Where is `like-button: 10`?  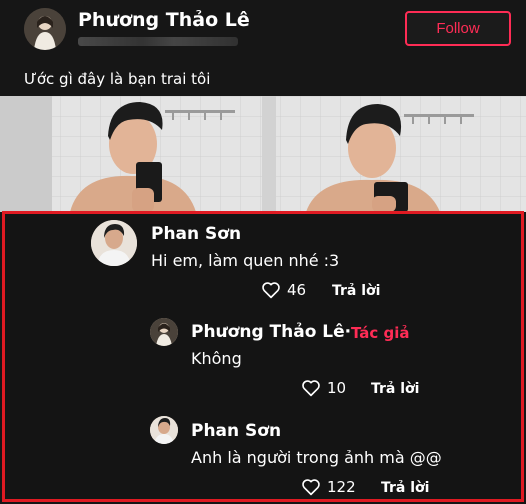 like-button: 10 is located at coordinates (323, 388).